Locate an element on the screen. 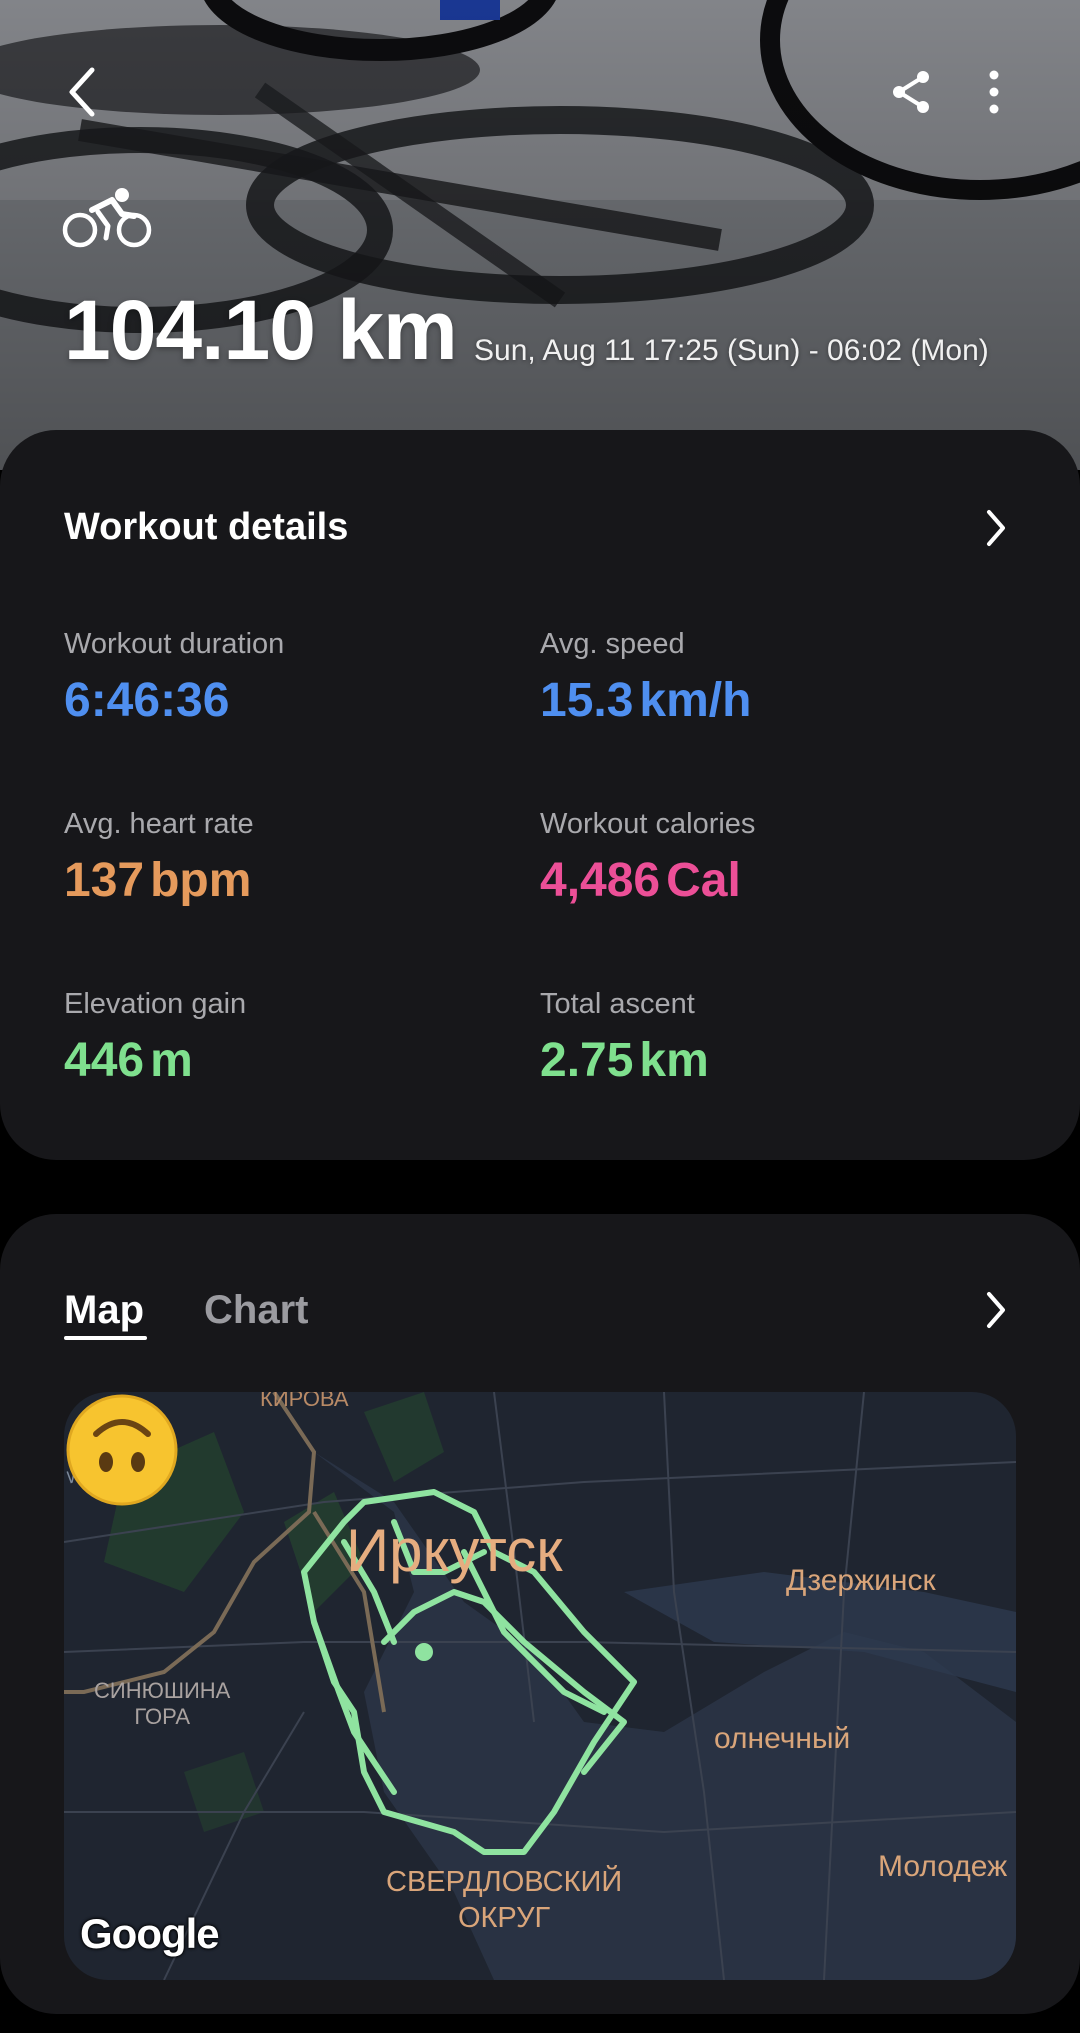 The image size is (1080, 2033). metric-elevation-gain: Elevation gain 446 m is located at coordinates (284, 1038).